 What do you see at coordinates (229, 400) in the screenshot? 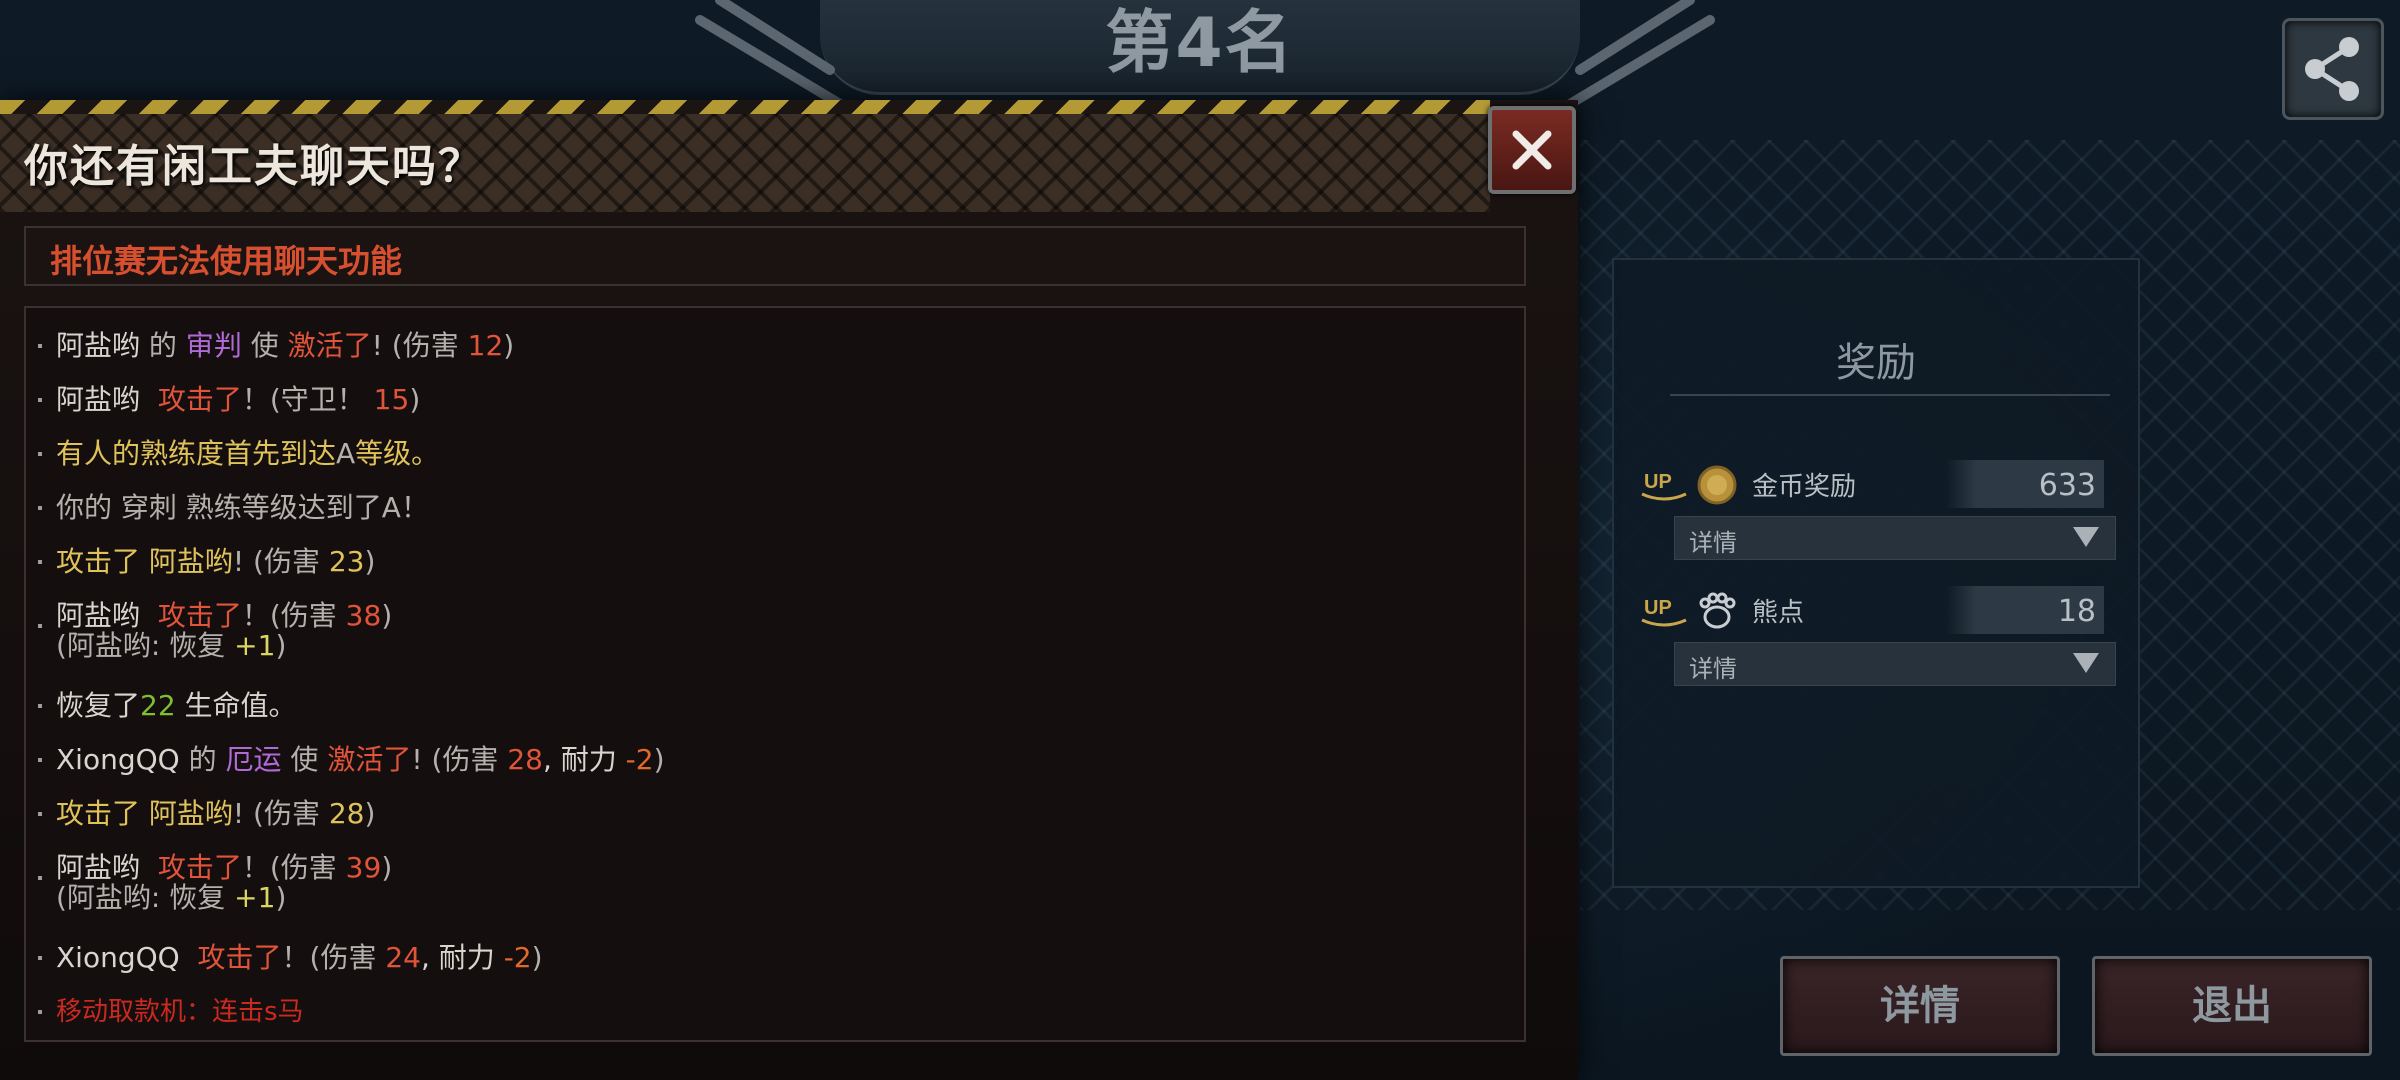
I see `log-item: 阿盐哟 攻击了！(守卫！ 15)` at bounding box center [229, 400].